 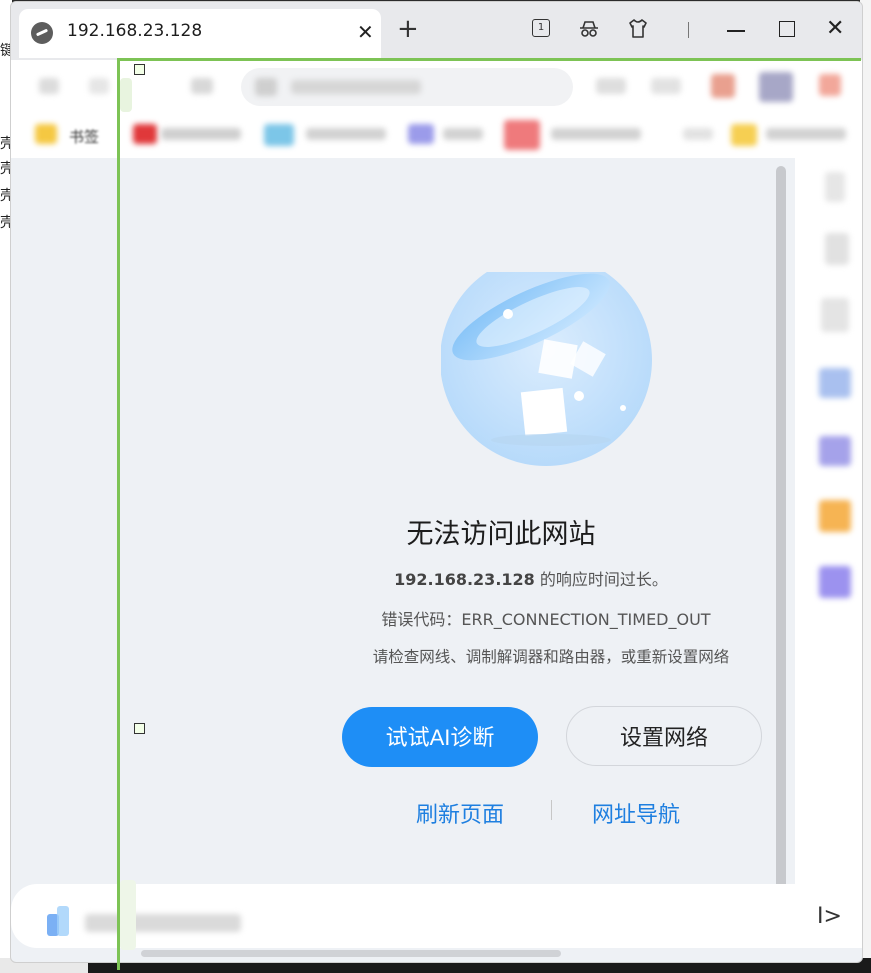 What do you see at coordinates (787, 29) in the screenshot?
I see `maximize-icon` at bounding box center [787, 29].